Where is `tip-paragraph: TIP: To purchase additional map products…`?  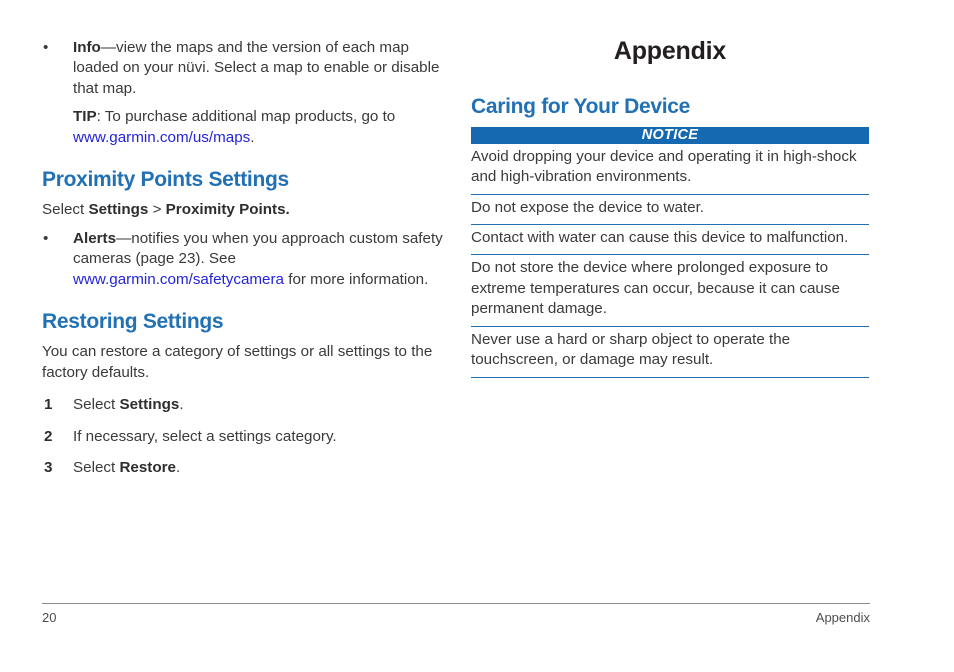
tip-paragraph: TIP: To purchase additional map products… is located at coordinates (244, 127).